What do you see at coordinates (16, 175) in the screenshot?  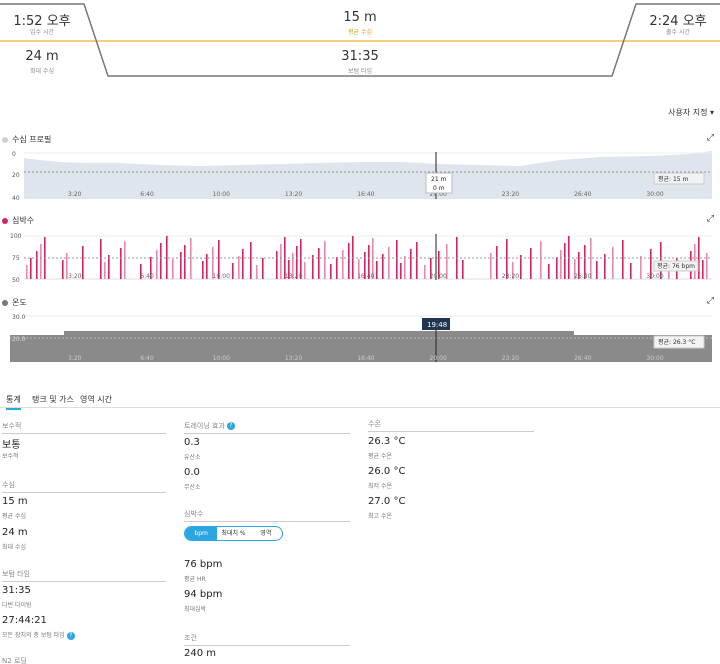 I see `depth-ytick: 20` at bounding box center [16, 175].